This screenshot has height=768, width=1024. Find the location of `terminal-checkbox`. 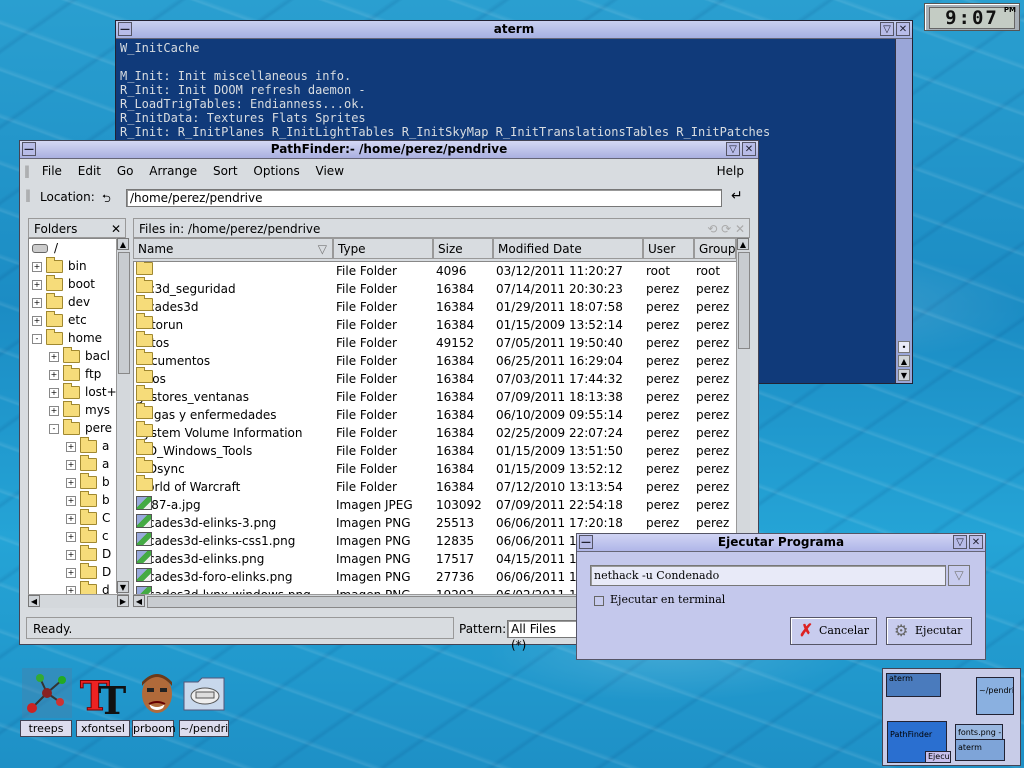

terminal-checkbox is located at coordinates (599, 601).